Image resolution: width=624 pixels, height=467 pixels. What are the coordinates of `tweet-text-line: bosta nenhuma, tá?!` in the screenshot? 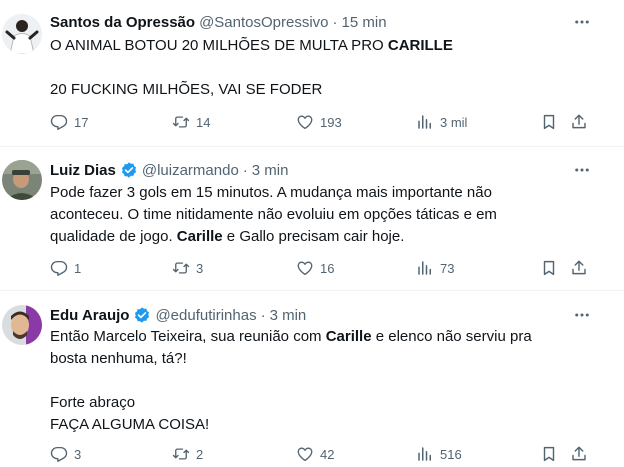 It's located at (118, 358).